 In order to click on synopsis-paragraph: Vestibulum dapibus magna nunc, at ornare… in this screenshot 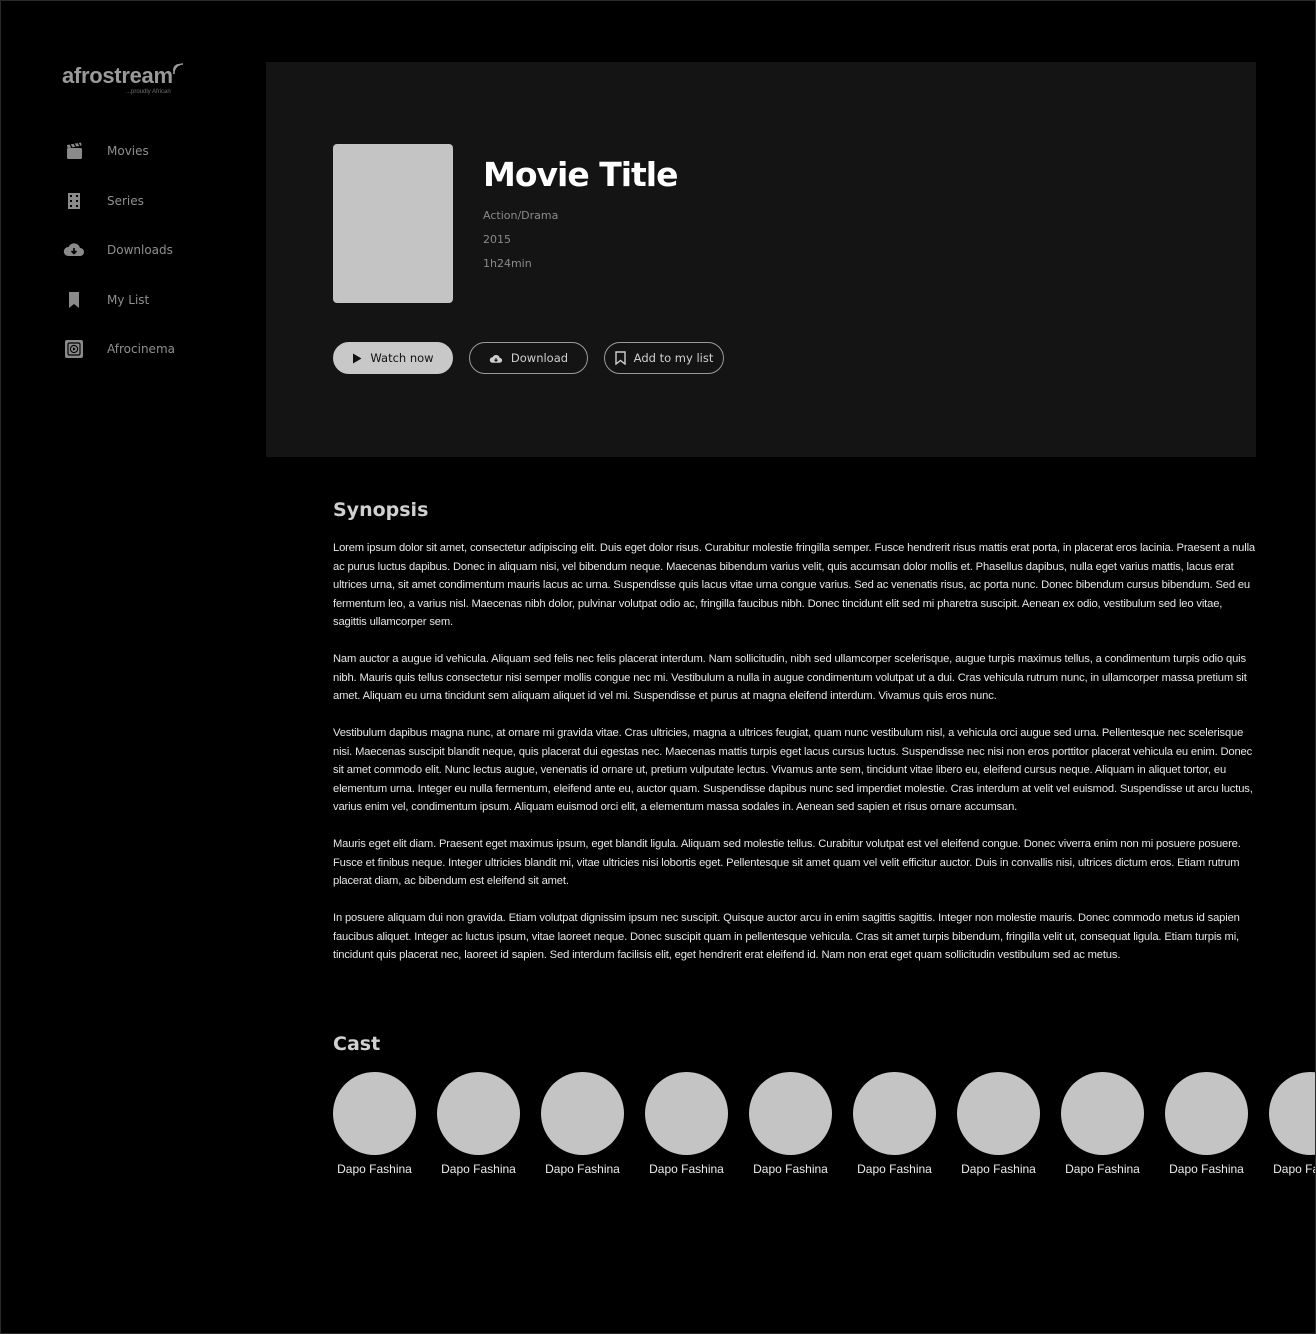, I will do `click(793, 770)`.